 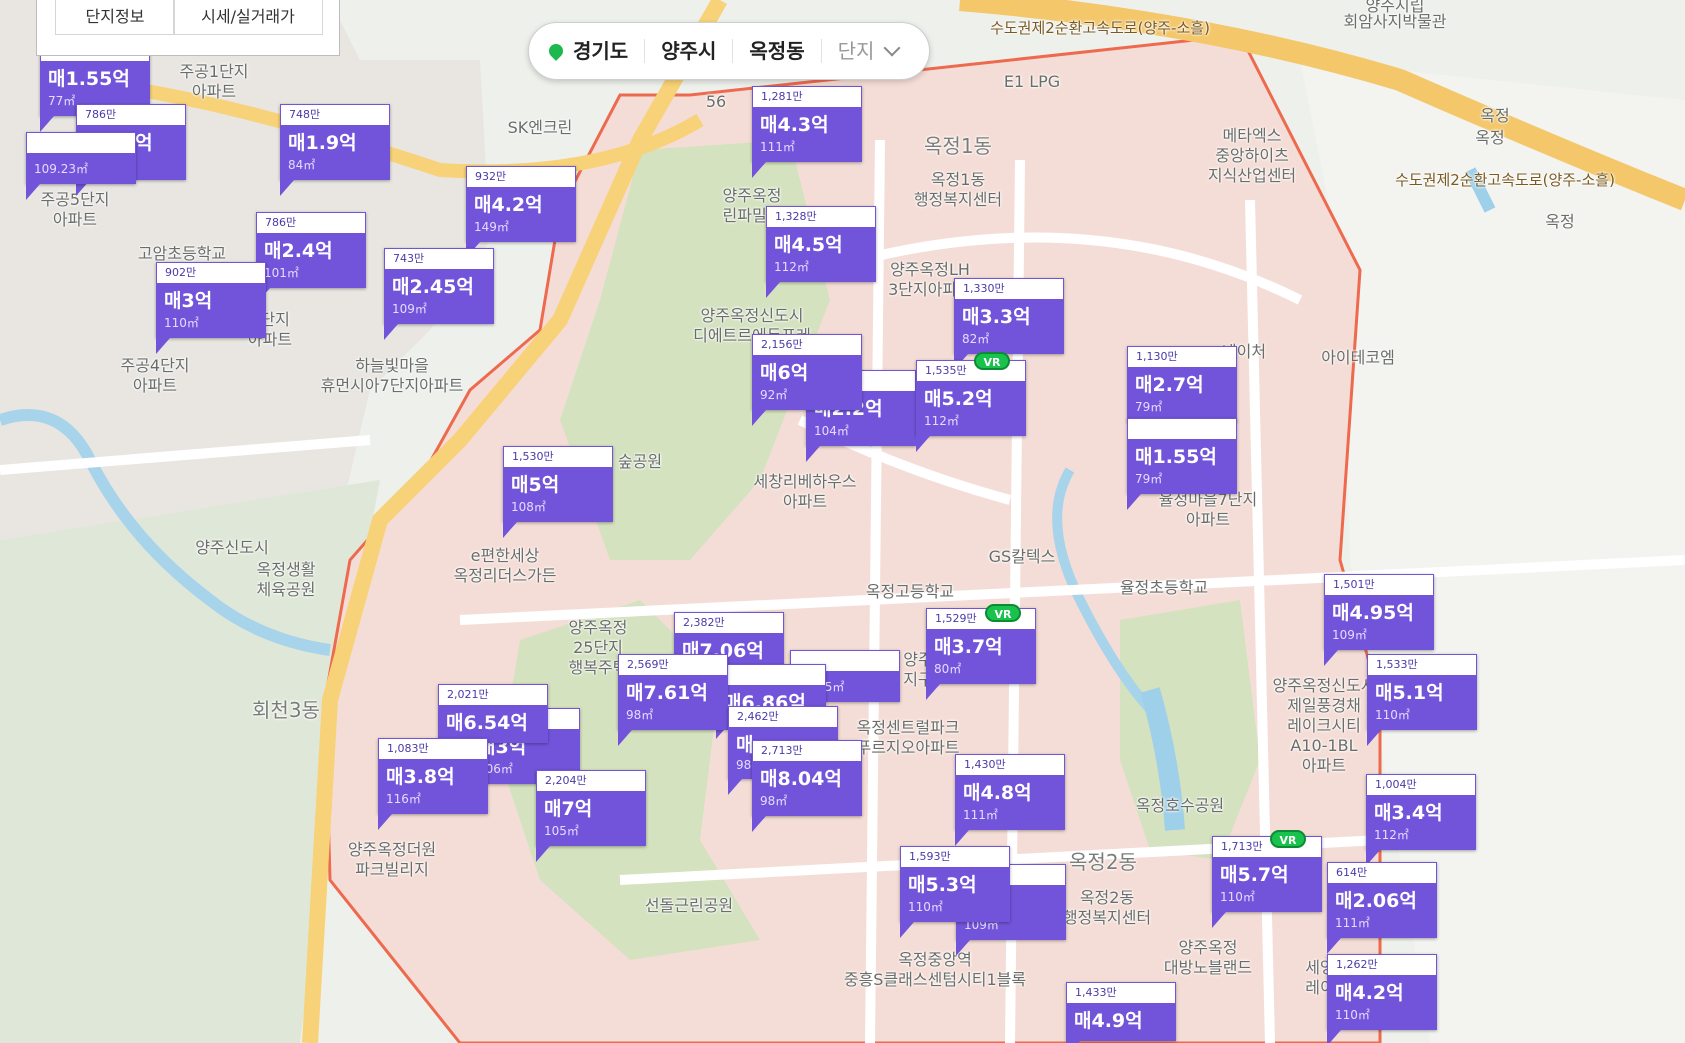 What do you see at coordinates (955, 857) in the screenshot?
I see `listing-price-per-pyeong: 1,593만` at bounding box center [955, 857].